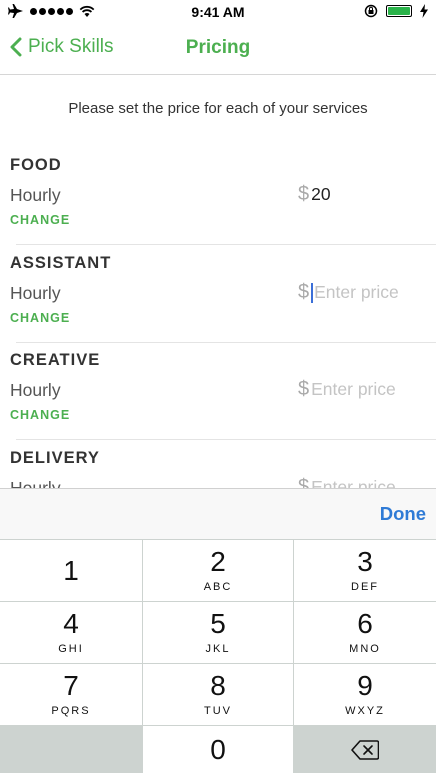 The image size is (436, 773). What do you see at coordinates (365, 587) in the screenshot?
I see `key-letters: DEF` at bounding box center [365, 587].